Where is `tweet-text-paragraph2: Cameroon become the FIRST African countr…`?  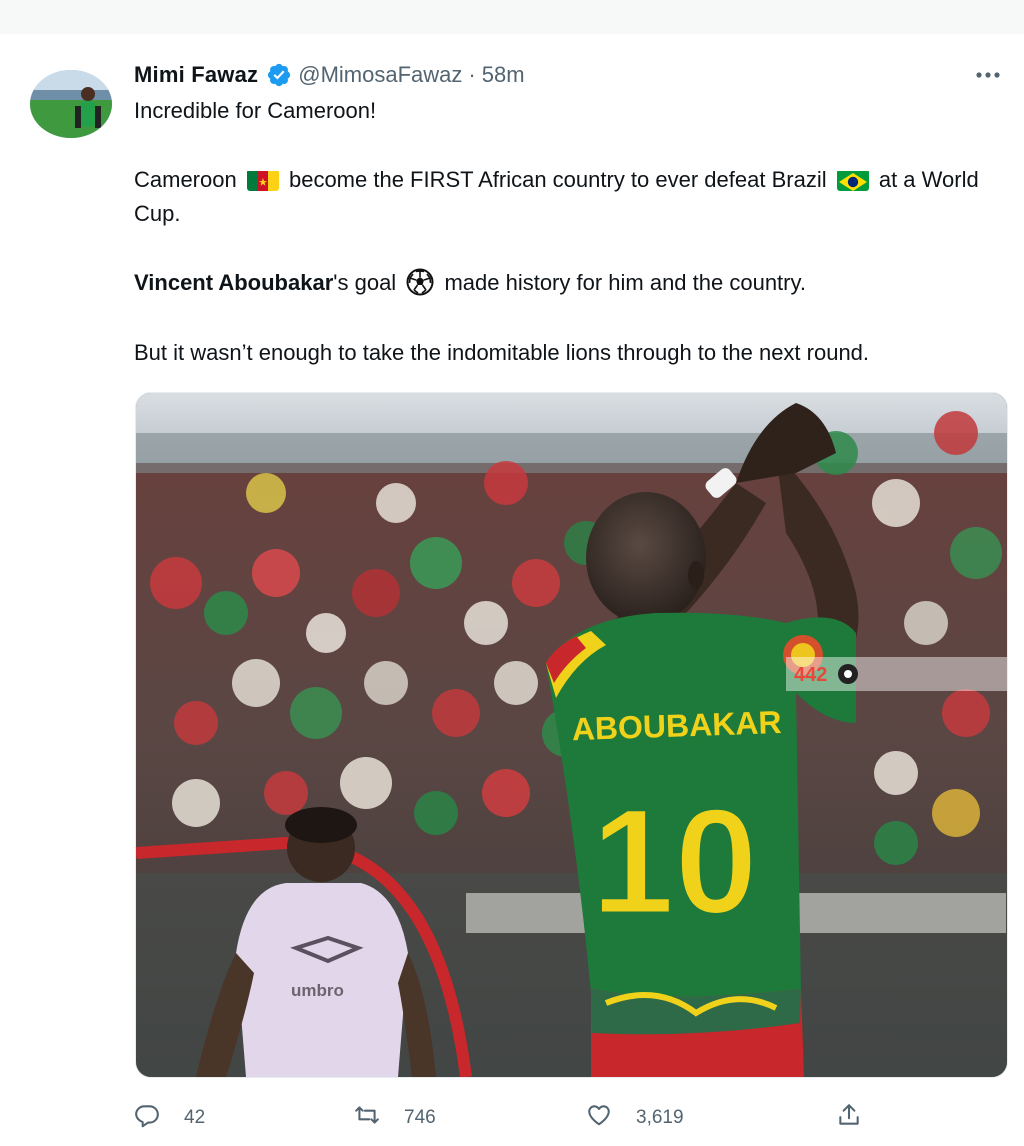
tweet-text-paragraph2: Cameroon become the FIRST African countr… is located at coordinates (571, 197).